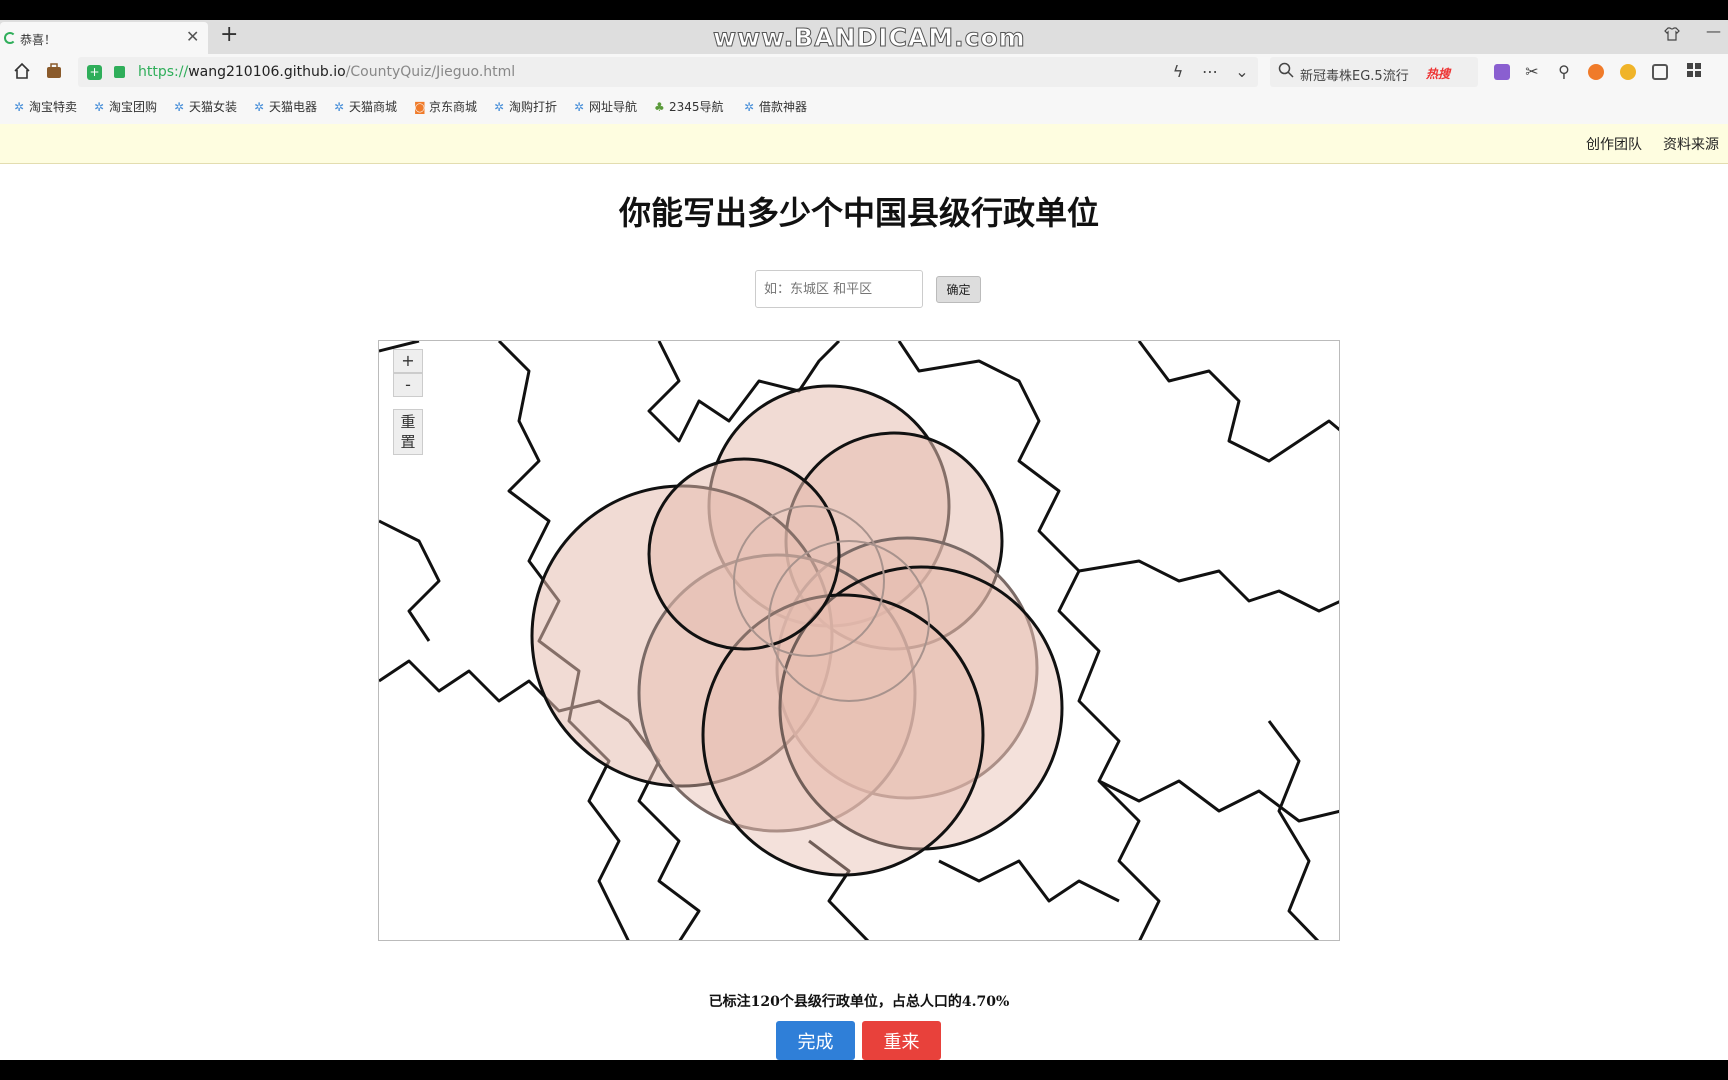 The image size is (1728, 1080). Describe the element at coordinates (430, 72) in the screenshot. I see `url-path: /CountyQuiz/Jieguo.html` at that location.